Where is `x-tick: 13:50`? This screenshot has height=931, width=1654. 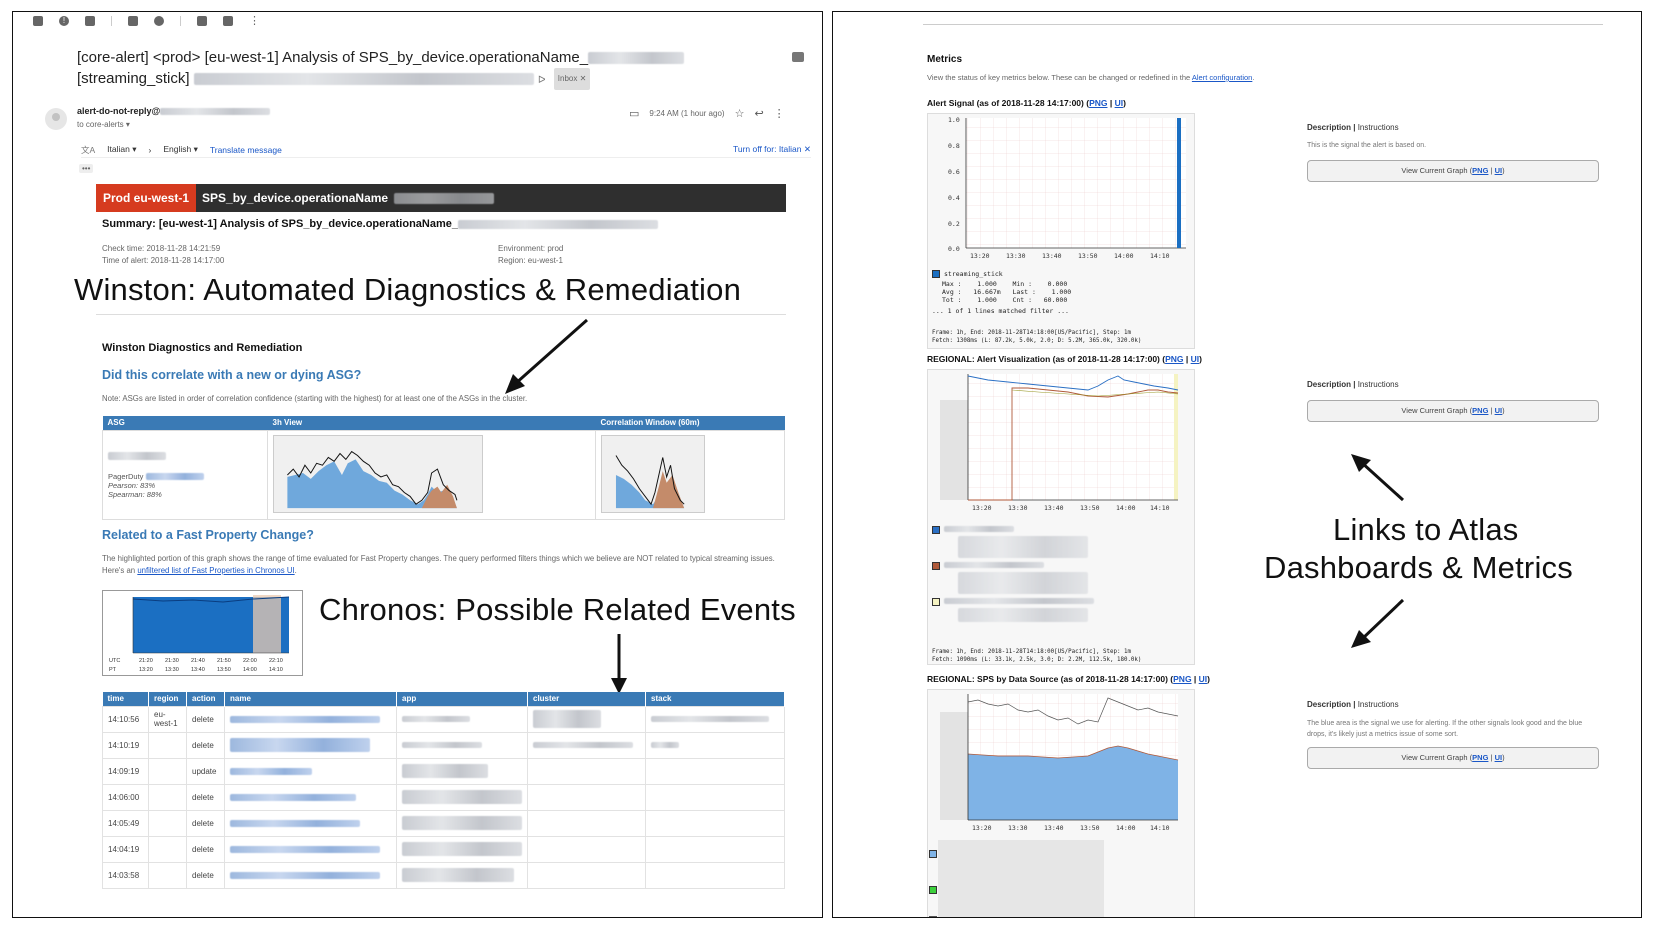
x-tick: 13:50 is located at coordinates (1090, 828).